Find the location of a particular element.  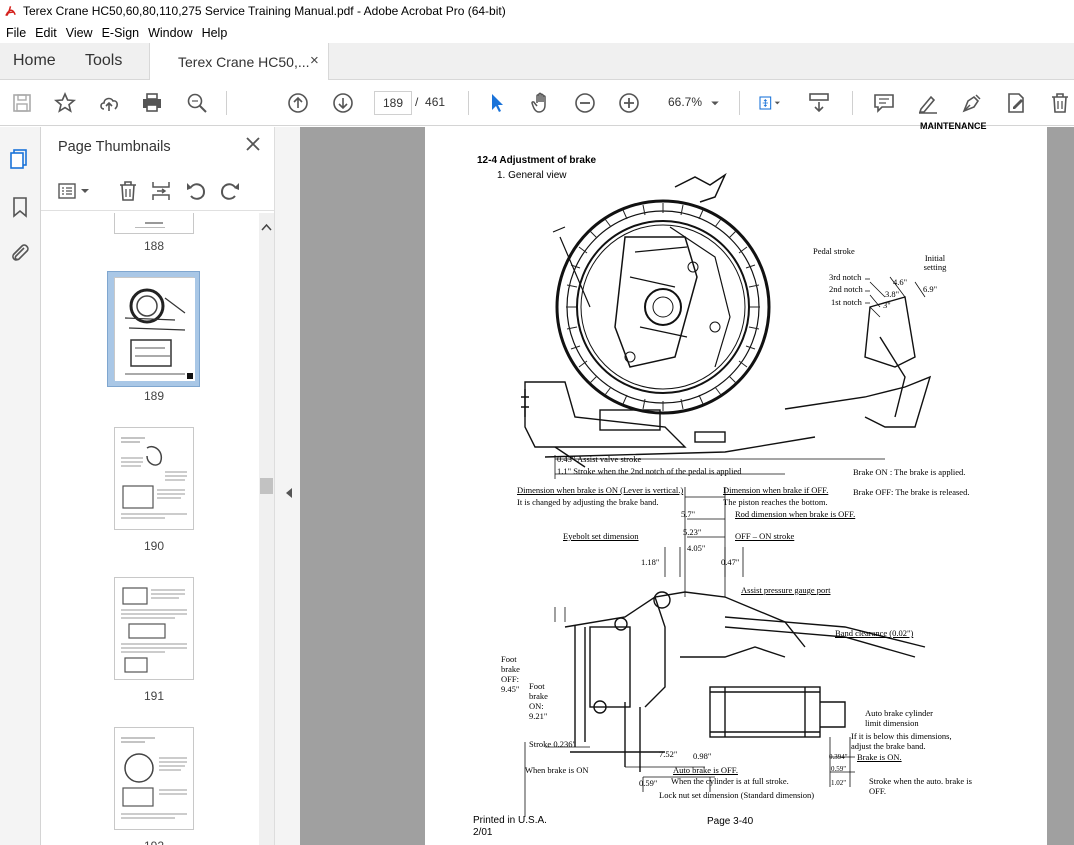

cursor-arrow-icon is located at coordinates (497, 103).